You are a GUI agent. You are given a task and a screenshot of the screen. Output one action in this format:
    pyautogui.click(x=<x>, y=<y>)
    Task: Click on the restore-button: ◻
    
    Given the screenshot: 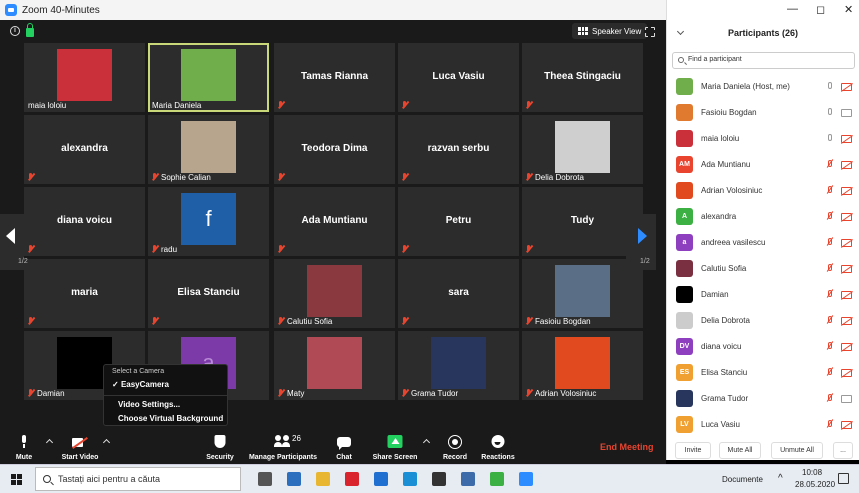 What is the action you would take?
    pyautogui.click(x=820, y=9)
    